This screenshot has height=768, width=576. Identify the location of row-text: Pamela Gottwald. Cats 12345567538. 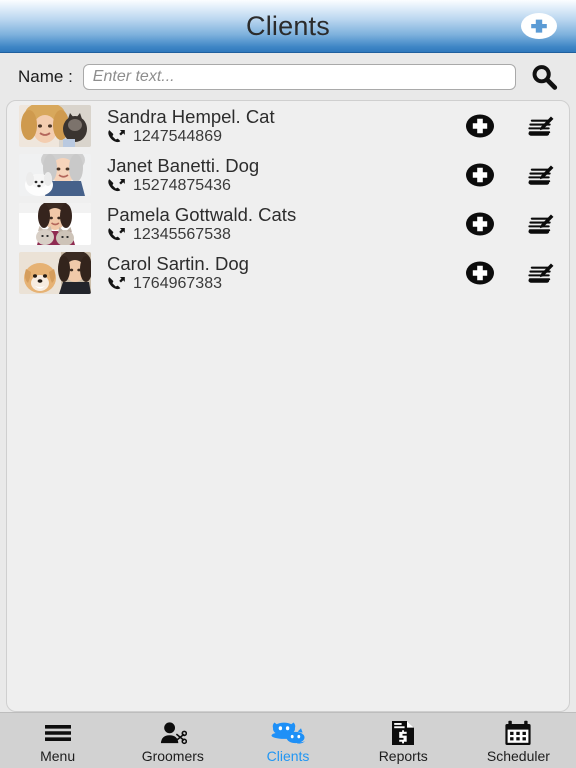
(274, 224).